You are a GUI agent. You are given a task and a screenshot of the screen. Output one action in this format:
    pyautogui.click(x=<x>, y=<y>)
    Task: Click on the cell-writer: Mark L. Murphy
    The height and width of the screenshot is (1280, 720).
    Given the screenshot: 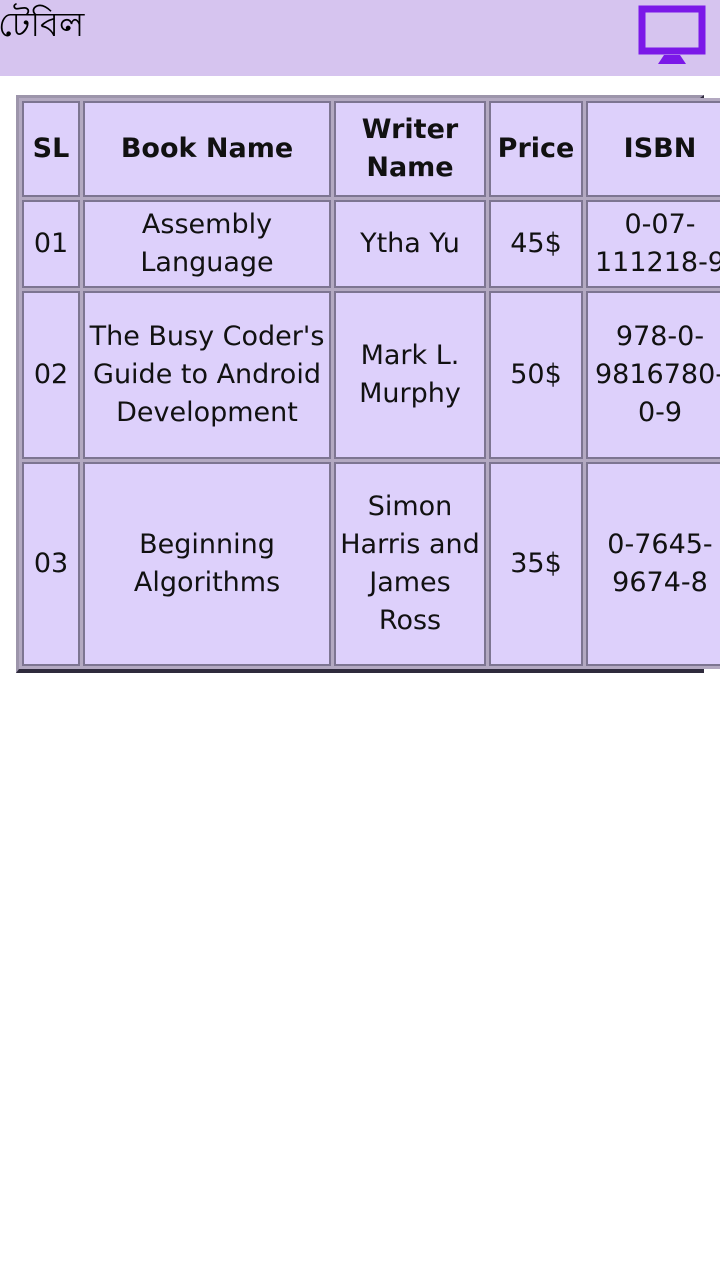 What is the action you would take?
    pyautogui.click(x=410, y=375)
    